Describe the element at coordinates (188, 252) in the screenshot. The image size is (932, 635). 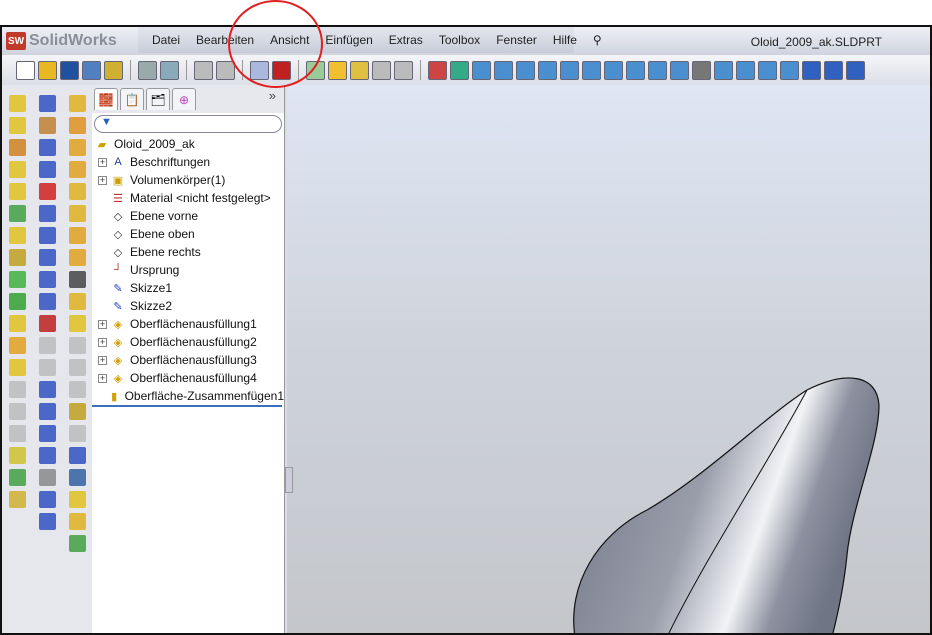
I see `tree-node: ◇ Ebene rechts` at that location.